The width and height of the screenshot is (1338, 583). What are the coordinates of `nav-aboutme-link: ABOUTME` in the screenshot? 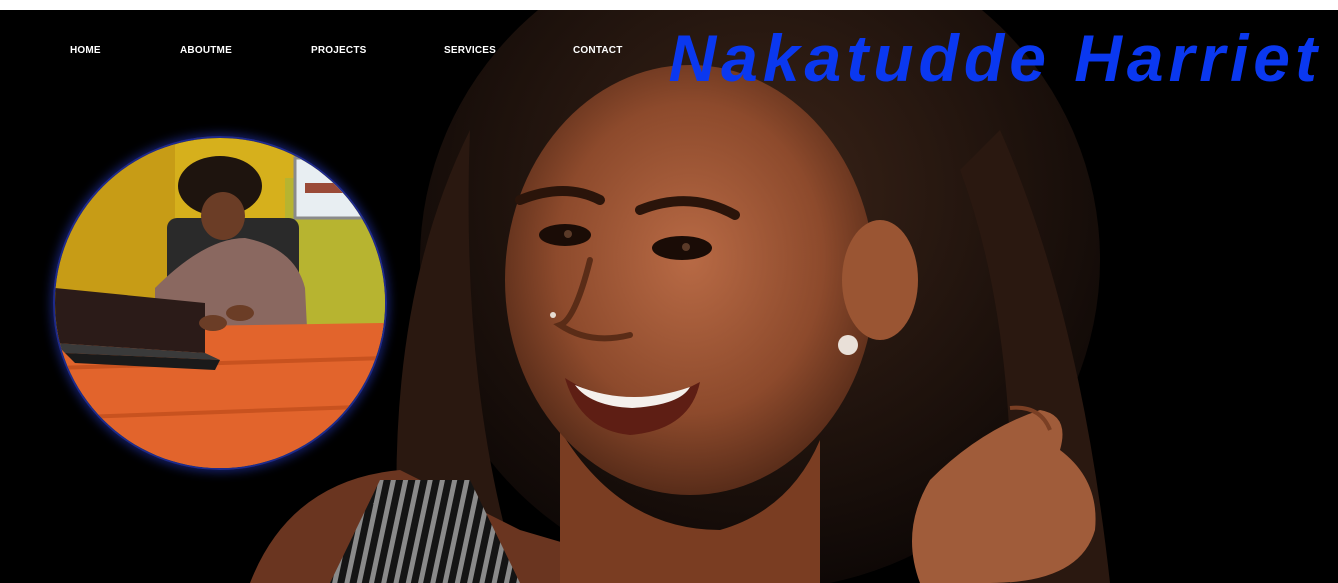 It's located at (206, 50).